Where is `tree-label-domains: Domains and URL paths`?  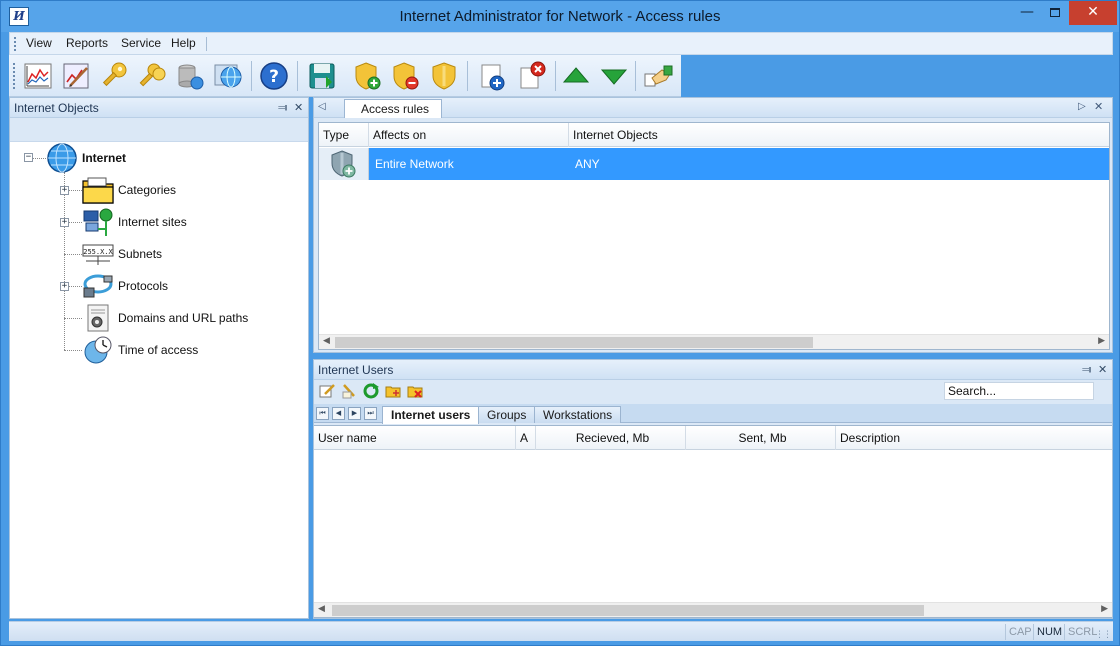
tree-label-domains: Domains and URL paths is located at coordinates (183, 318).